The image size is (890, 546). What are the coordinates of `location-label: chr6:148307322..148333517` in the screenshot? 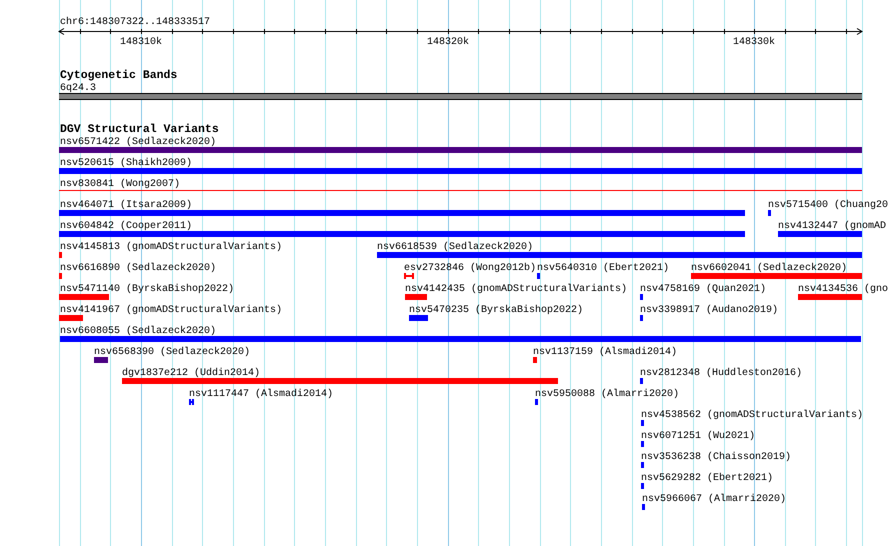 It's located at (135, 22).